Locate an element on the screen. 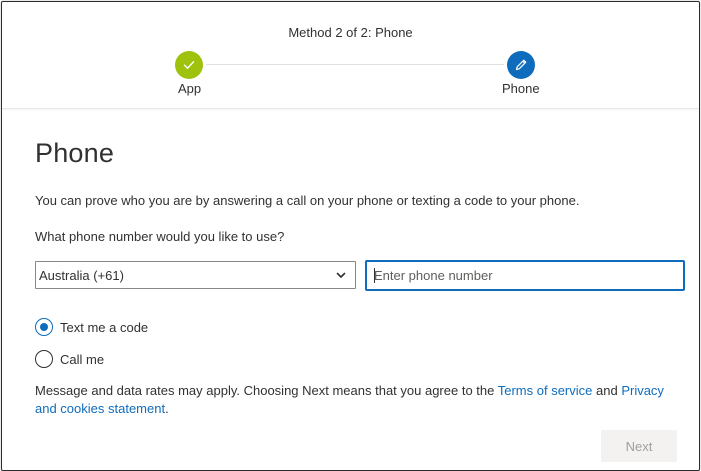 This screenshot has width=701, height=471. disclaimer-middle: and is located at coordinates (607, 390).